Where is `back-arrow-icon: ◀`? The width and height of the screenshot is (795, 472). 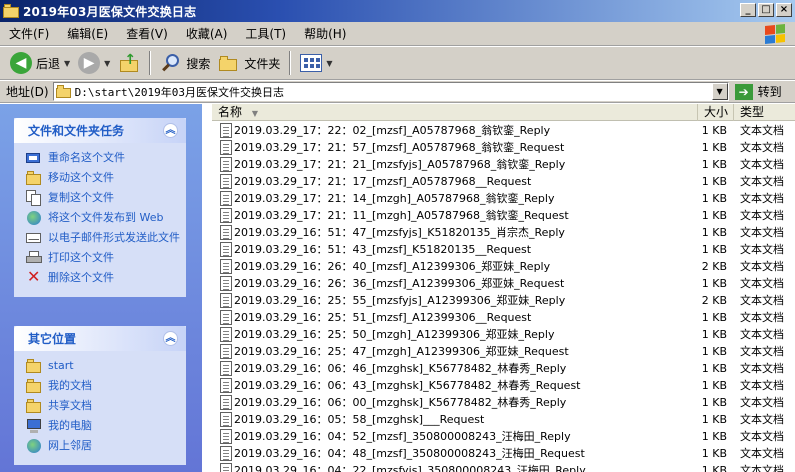 back-arrow-icon: ◀ is located at coordinates (21, 63).